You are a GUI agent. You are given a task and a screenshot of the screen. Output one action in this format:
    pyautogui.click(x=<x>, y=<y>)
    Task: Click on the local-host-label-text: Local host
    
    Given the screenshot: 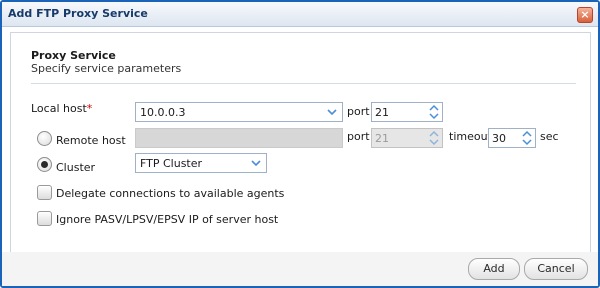 What is the action you would take?
    pyautogui.click(x=59, y=108)
    